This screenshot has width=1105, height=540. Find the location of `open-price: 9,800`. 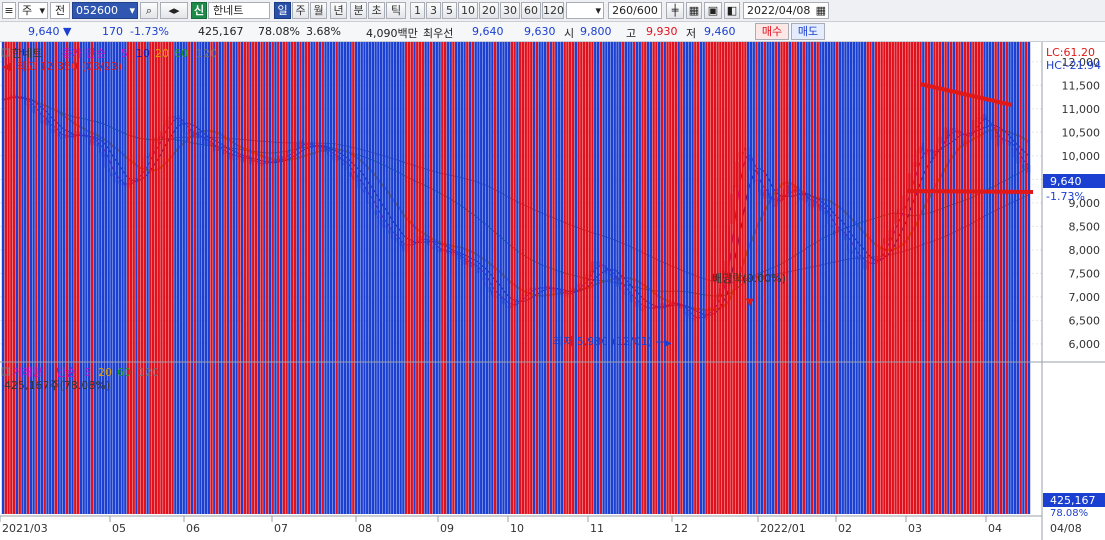

open-price: 9,800 is located at coordinates (596, 31).